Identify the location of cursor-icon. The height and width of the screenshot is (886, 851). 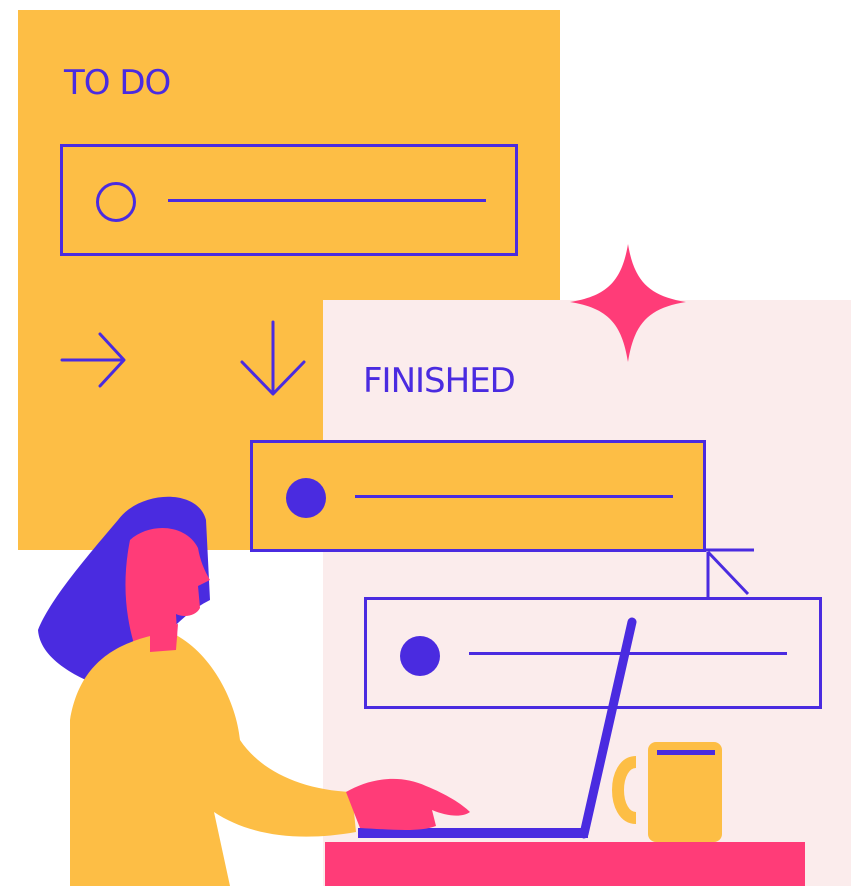
(730, 573).